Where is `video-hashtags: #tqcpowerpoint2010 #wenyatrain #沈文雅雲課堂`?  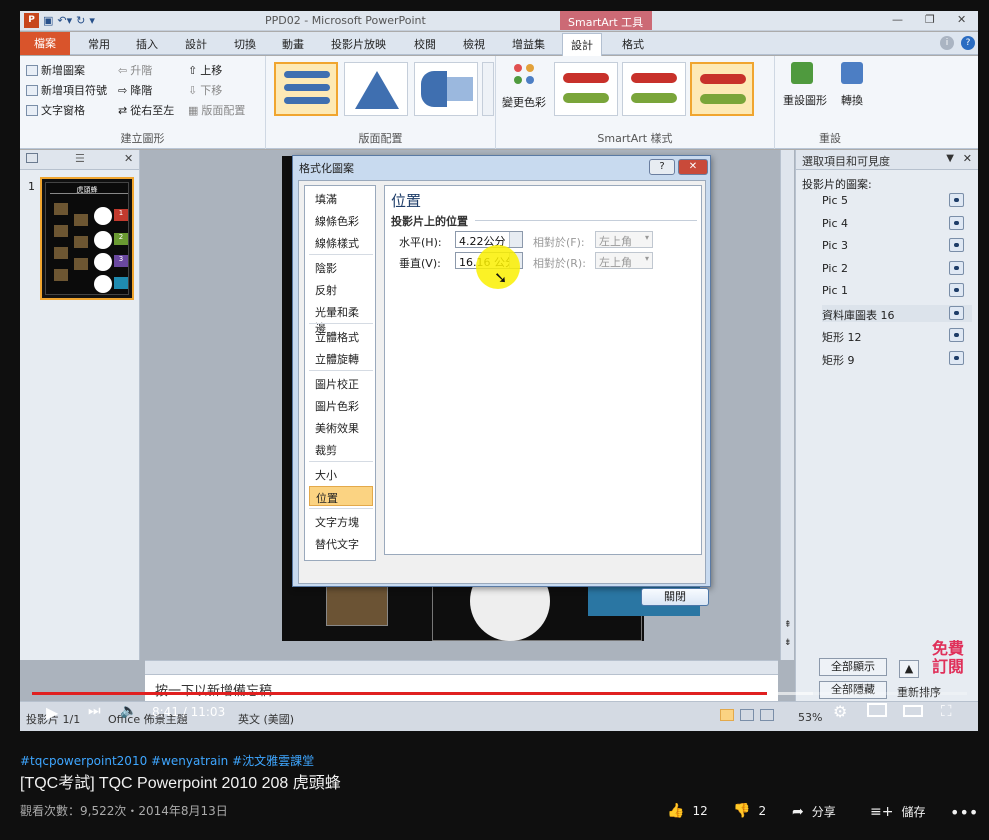 video-hashtags: #tqcpowerpoint2010 #wenyatrain #沈文雅雲課堂 is located at coordinates (167, 760).